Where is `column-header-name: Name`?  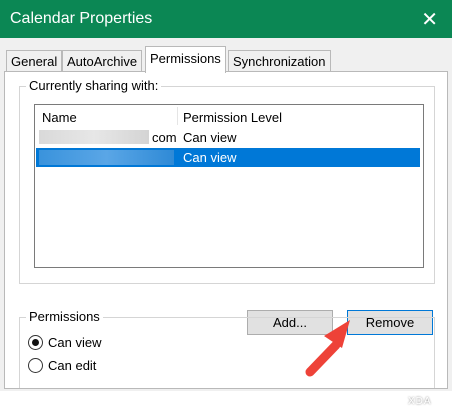 column-header-name: Name is located at coordinates (59, 117).